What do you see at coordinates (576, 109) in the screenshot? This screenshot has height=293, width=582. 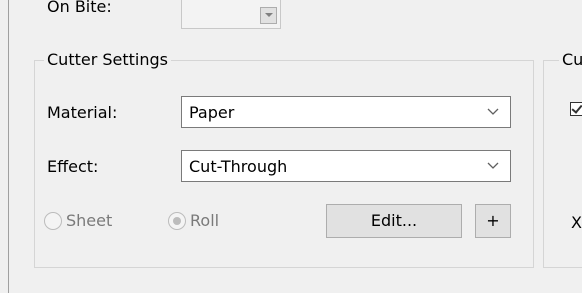 I see `checkbox` at bounding box center [576, 109].